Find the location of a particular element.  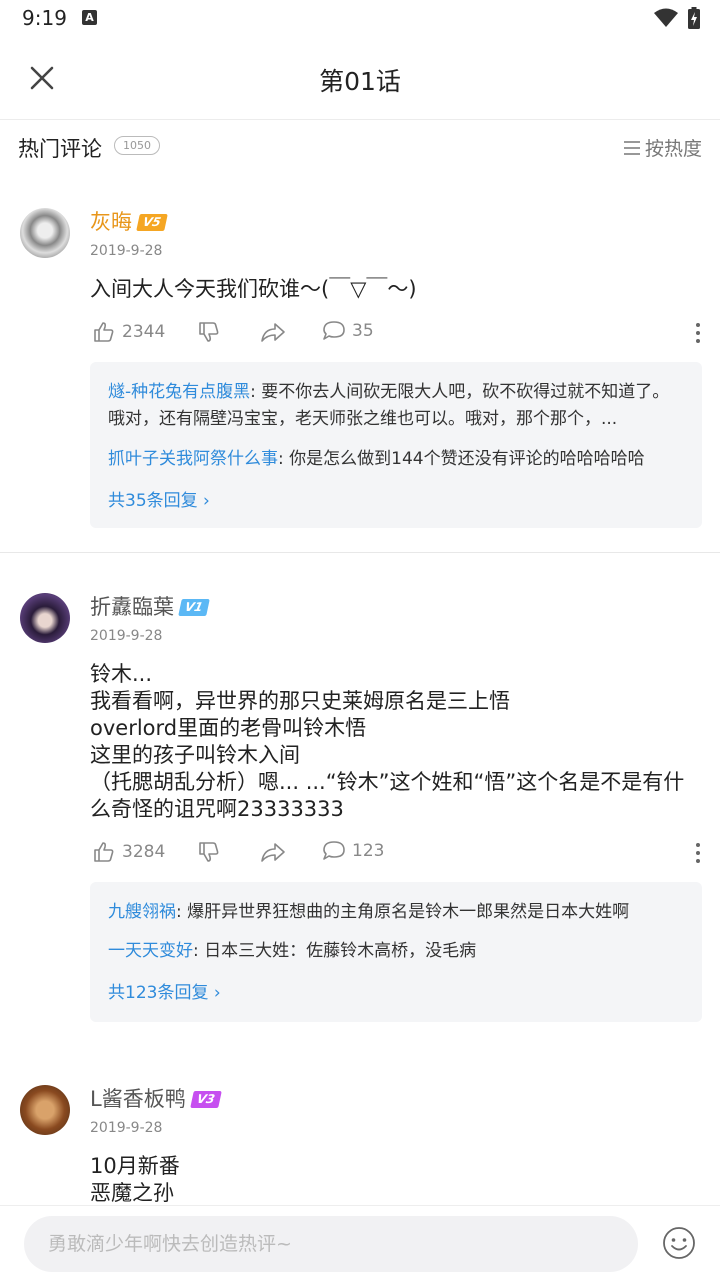

status-time: 9:19 is located at coordinates (44, 18).